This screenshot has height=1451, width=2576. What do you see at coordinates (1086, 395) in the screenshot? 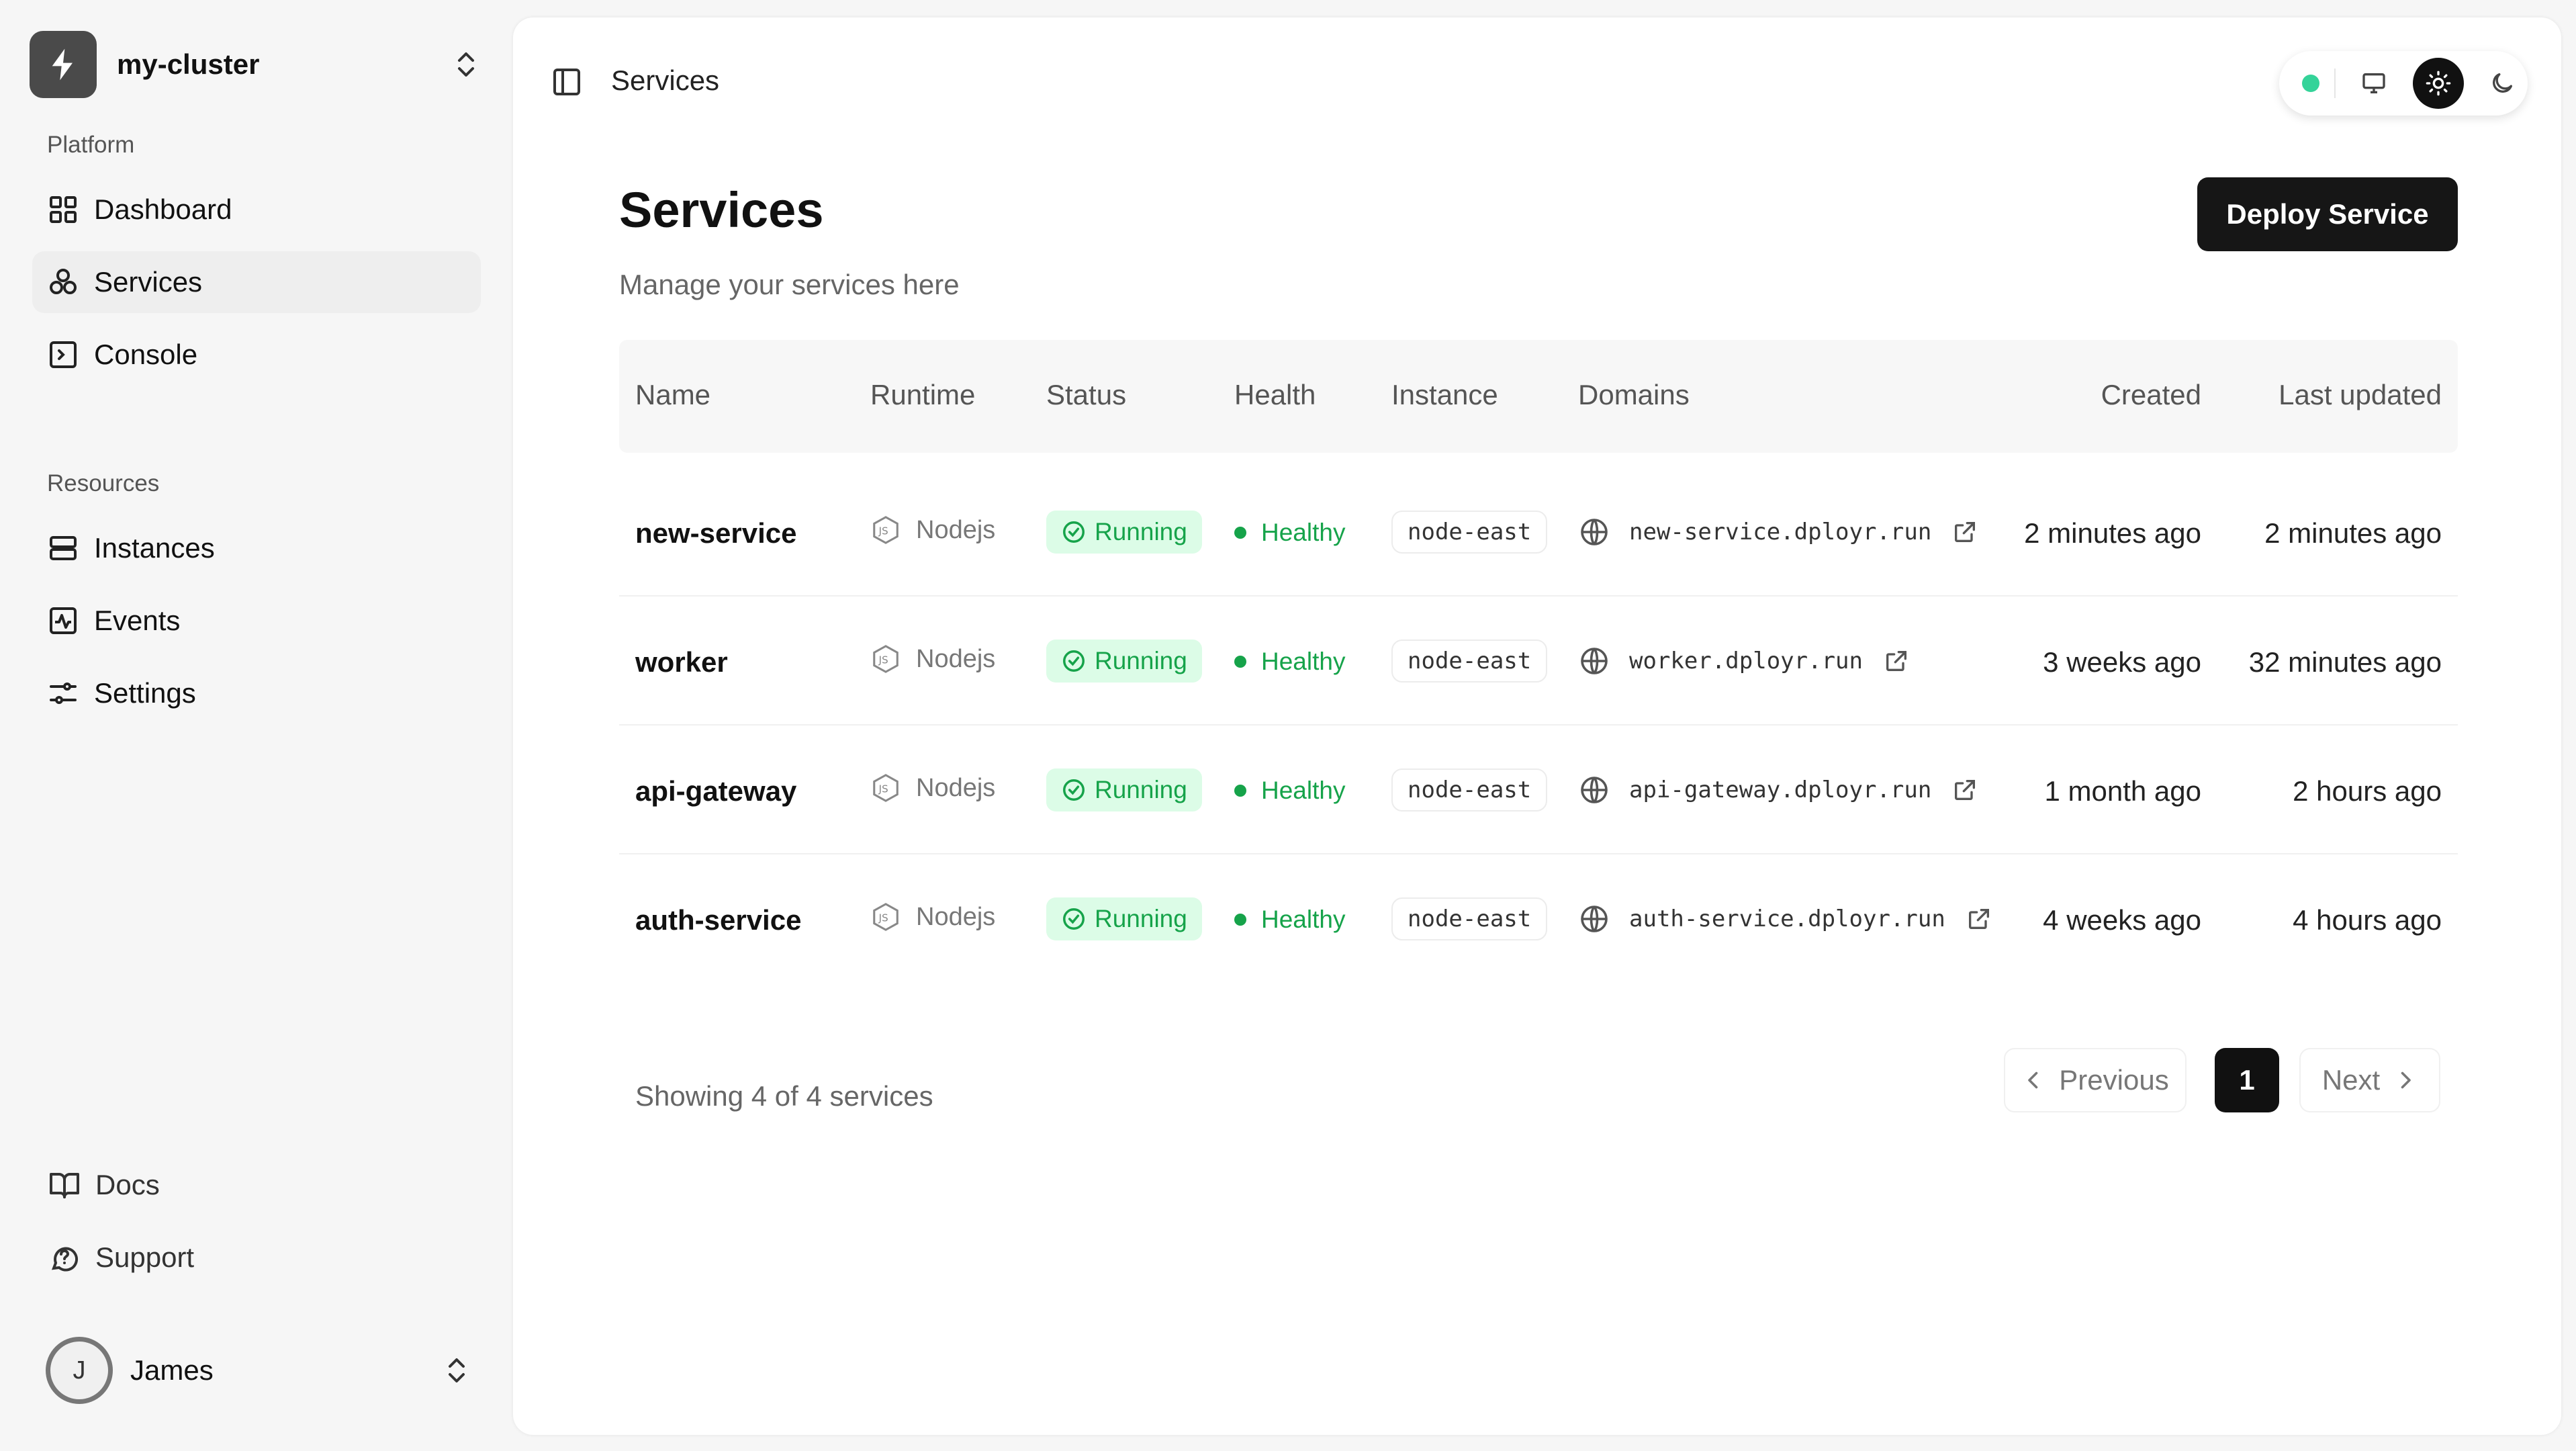
I see `column-header-status: Status` at bounding box center [1086, 395].